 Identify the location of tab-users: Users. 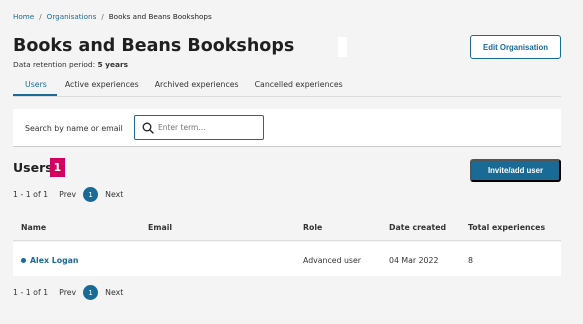
(35, 85).